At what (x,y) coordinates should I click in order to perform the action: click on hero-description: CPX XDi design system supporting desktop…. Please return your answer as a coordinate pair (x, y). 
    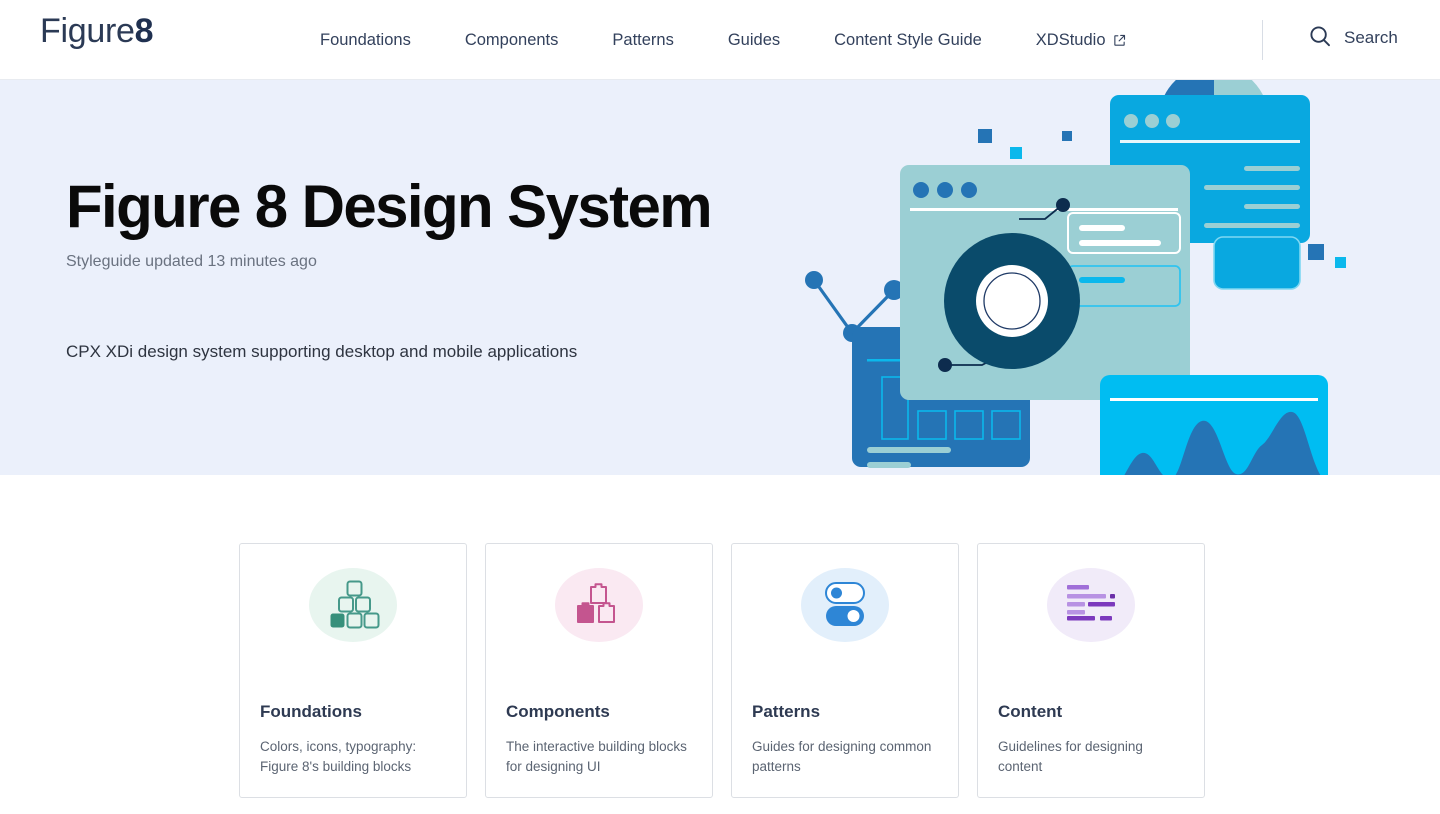
    Looking at the image, I should click on (322, 351).